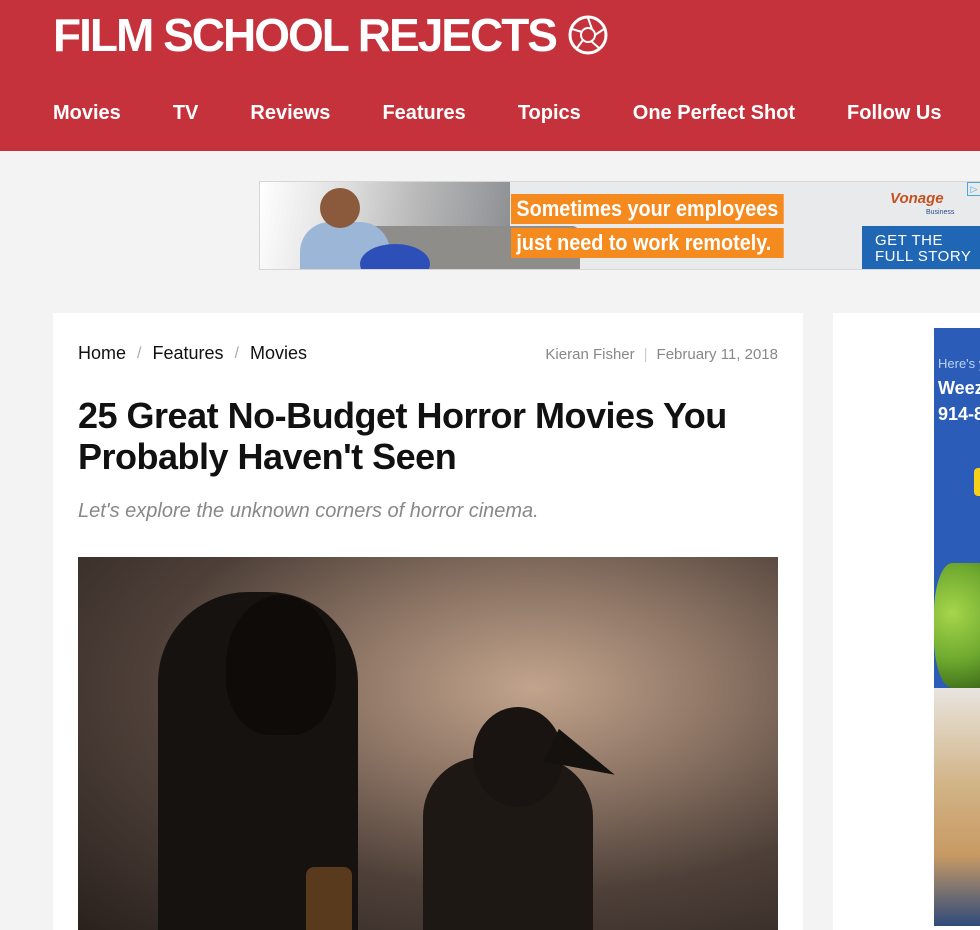 The width and height of the screenshot is (980, 930). I want to click on nav-item-features: Features, so click(423, 113).